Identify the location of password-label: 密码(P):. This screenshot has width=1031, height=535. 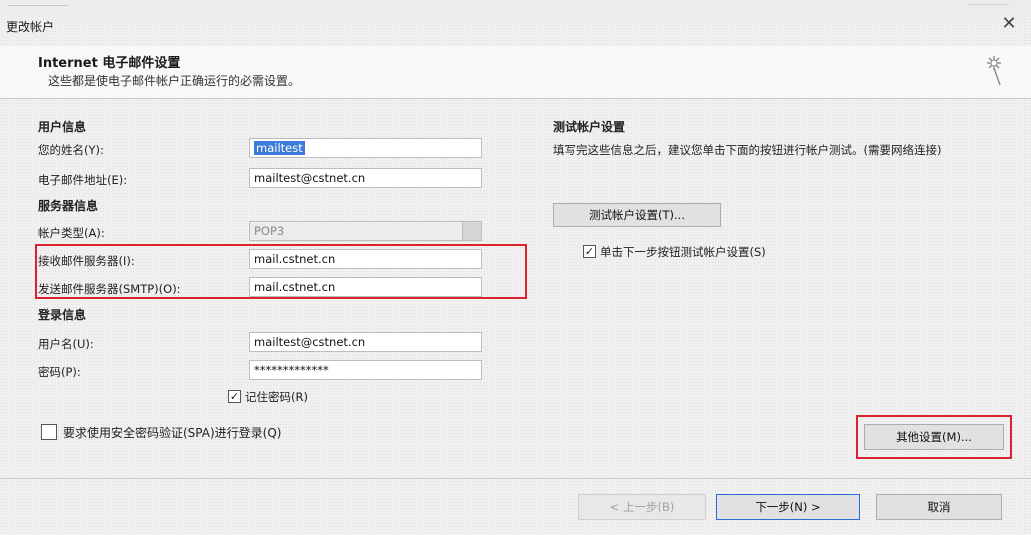
(59, 372).